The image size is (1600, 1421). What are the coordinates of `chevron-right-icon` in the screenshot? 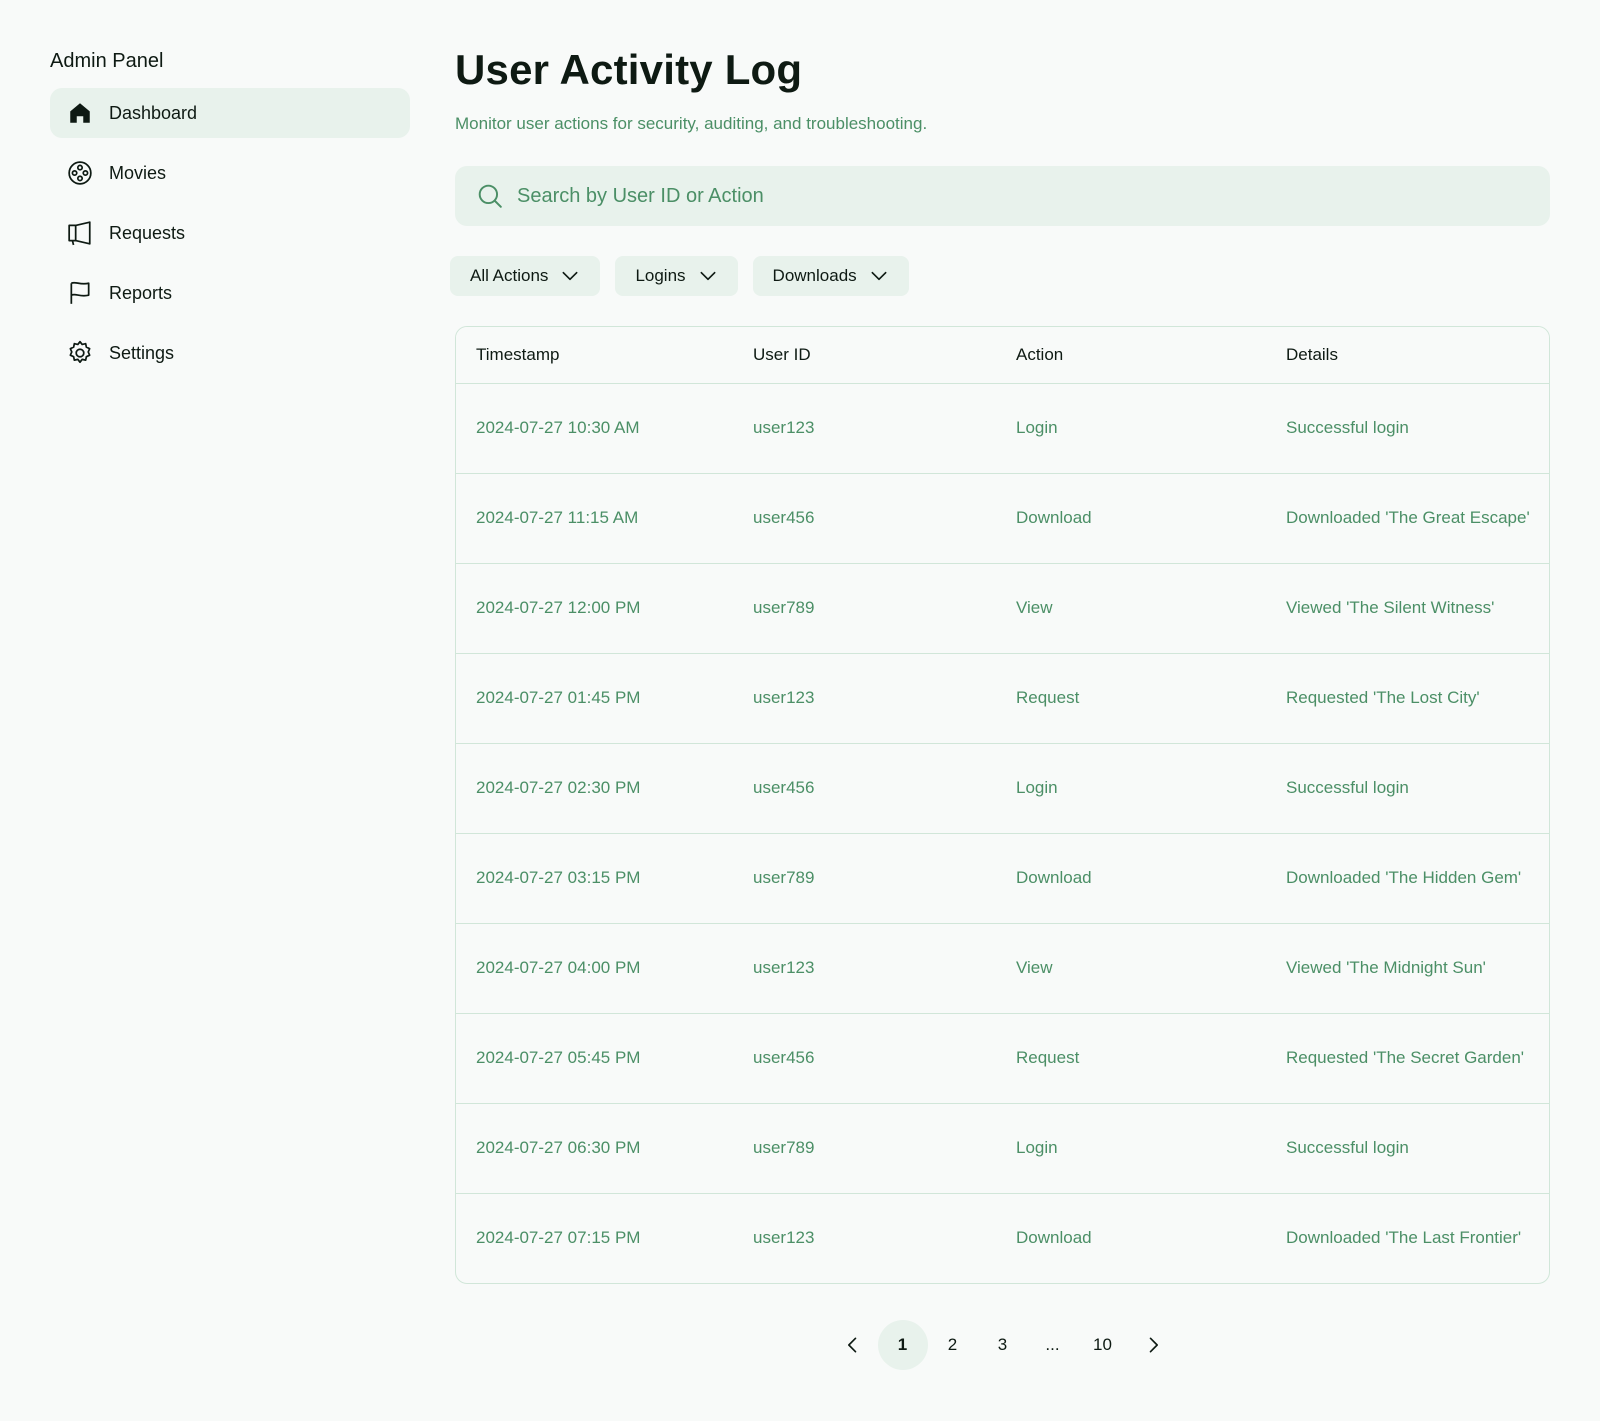 It's located at (1153, 1345).